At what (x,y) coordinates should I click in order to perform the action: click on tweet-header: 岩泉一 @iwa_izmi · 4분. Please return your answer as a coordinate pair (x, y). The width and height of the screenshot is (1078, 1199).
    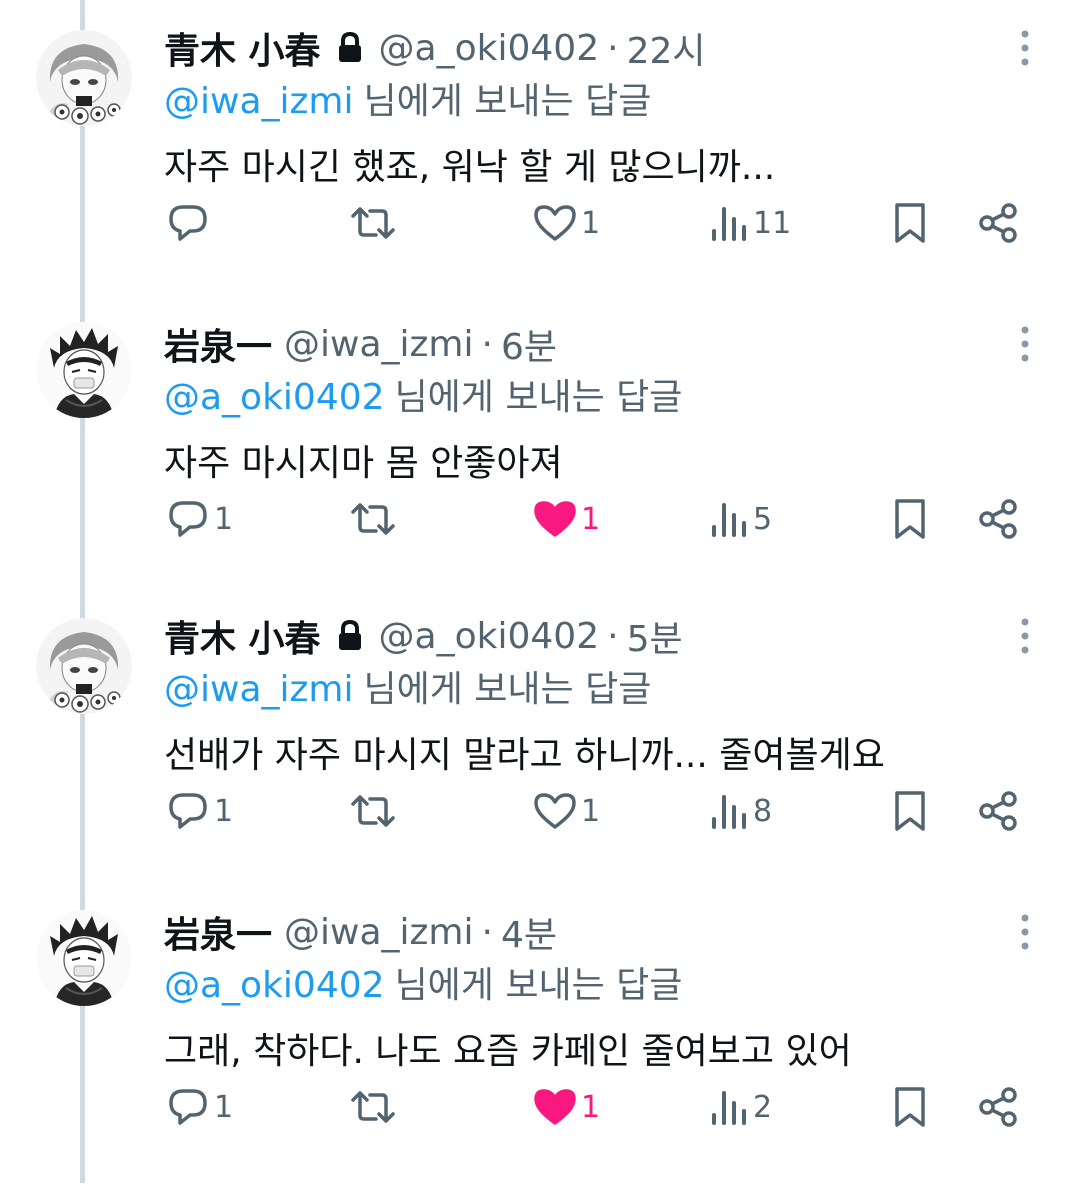
    Looking at the image, I should click on (360, 932).